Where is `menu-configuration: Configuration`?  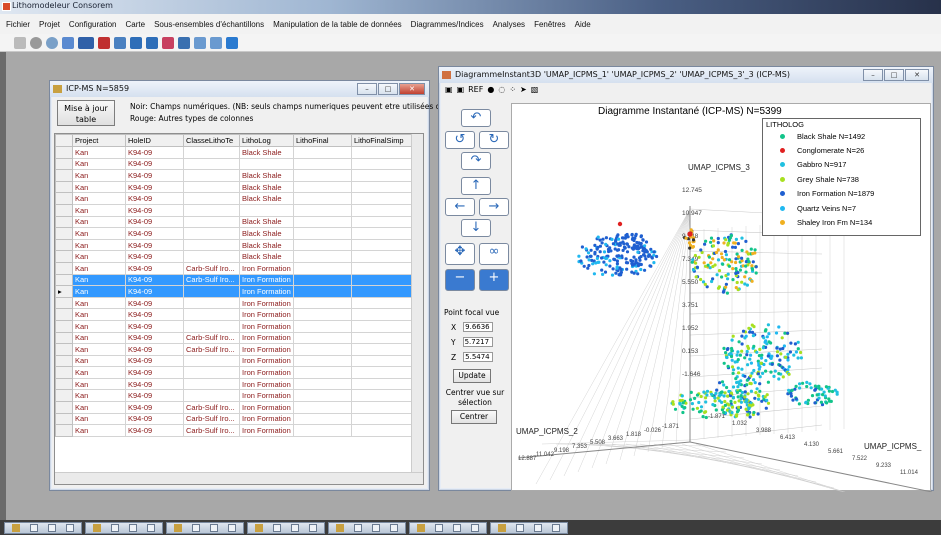
menu-configuration: Configuration is located at coordinates (93, 24).